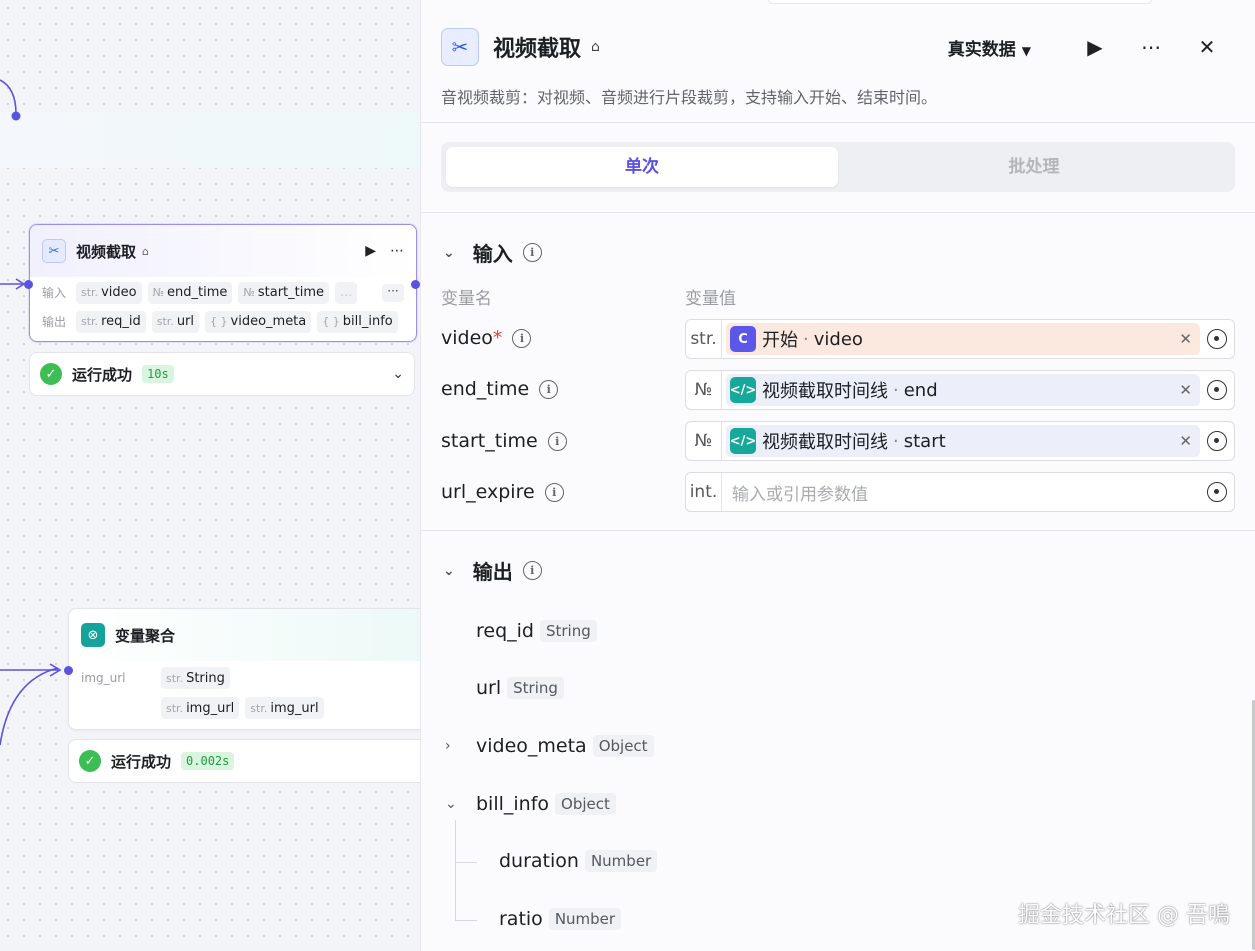 Image resolution: width=1255 pixels, height=951 pixels. I want to click on node-header: ✂ 视频截取 ⌂ ▶ ⋯, so click(223, 251).